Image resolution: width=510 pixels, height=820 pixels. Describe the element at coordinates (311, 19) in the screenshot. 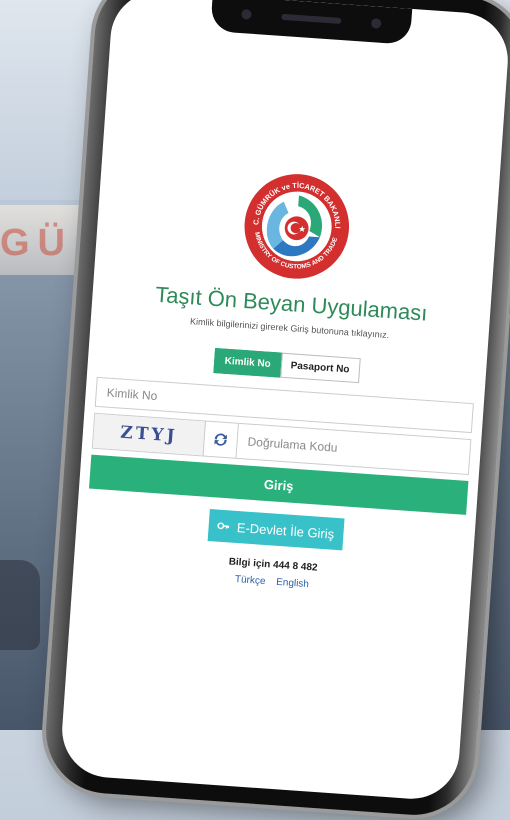

I see `speaker-grille` at that location.